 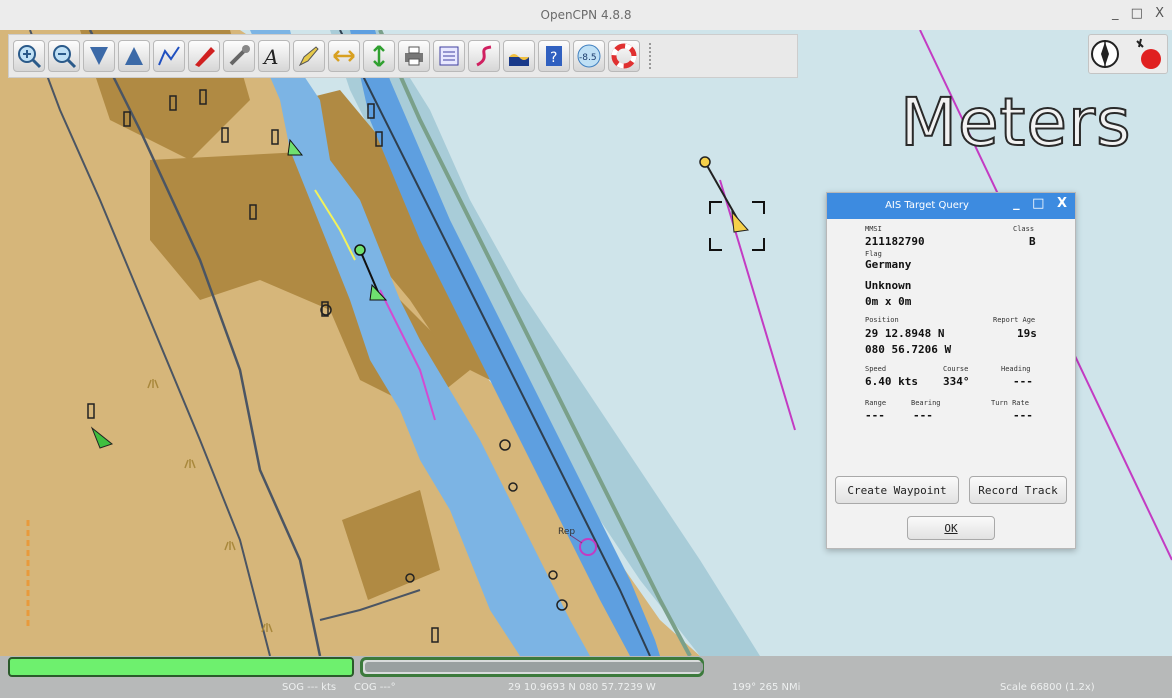 What do you see at coordinates (766, 687) in the screenshot?
I see `bearing-distance-readout: 199° 265 NMi` at bounding box center [766, 687].